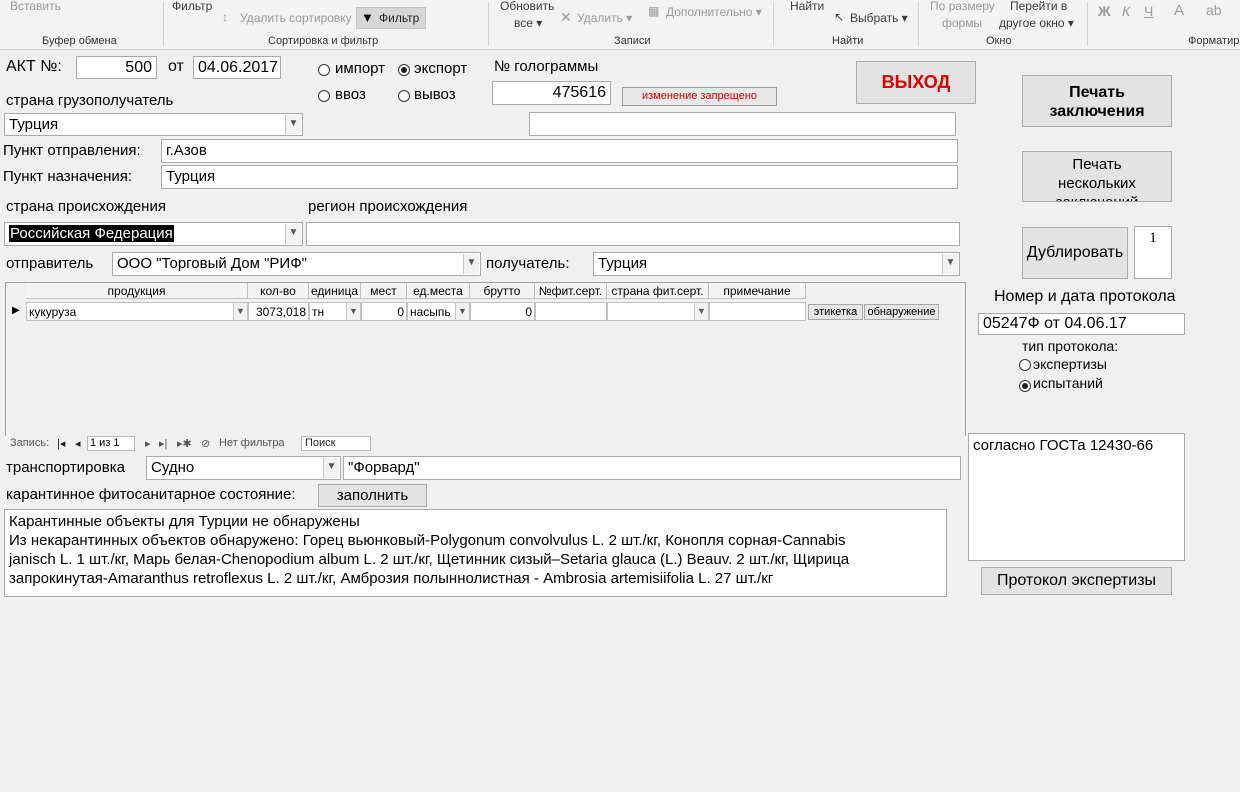 The image size is (1240, 792). What do you see at coordinates (502, 311) in the screenshot?
I see `cell-gross: 0` at bounding box center [502, 311].